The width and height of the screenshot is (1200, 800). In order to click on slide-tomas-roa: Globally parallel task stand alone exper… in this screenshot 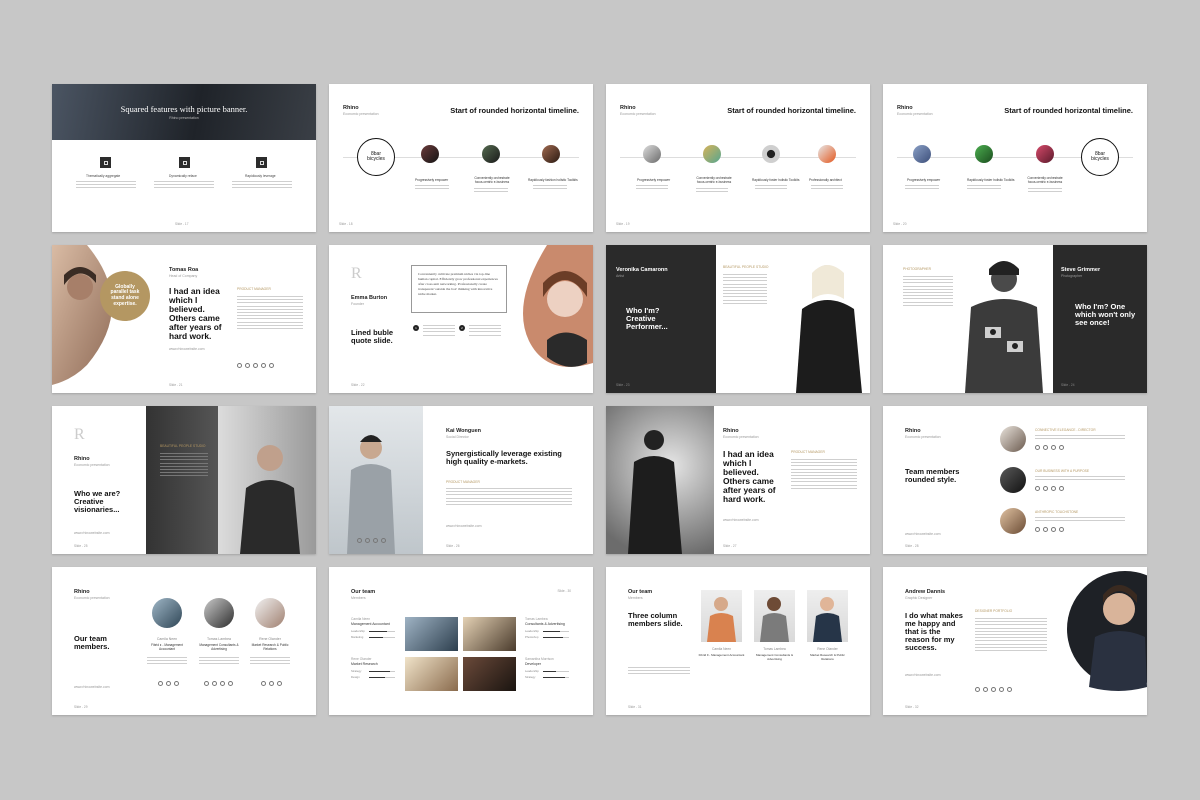, I will do `click(184, 319)`.